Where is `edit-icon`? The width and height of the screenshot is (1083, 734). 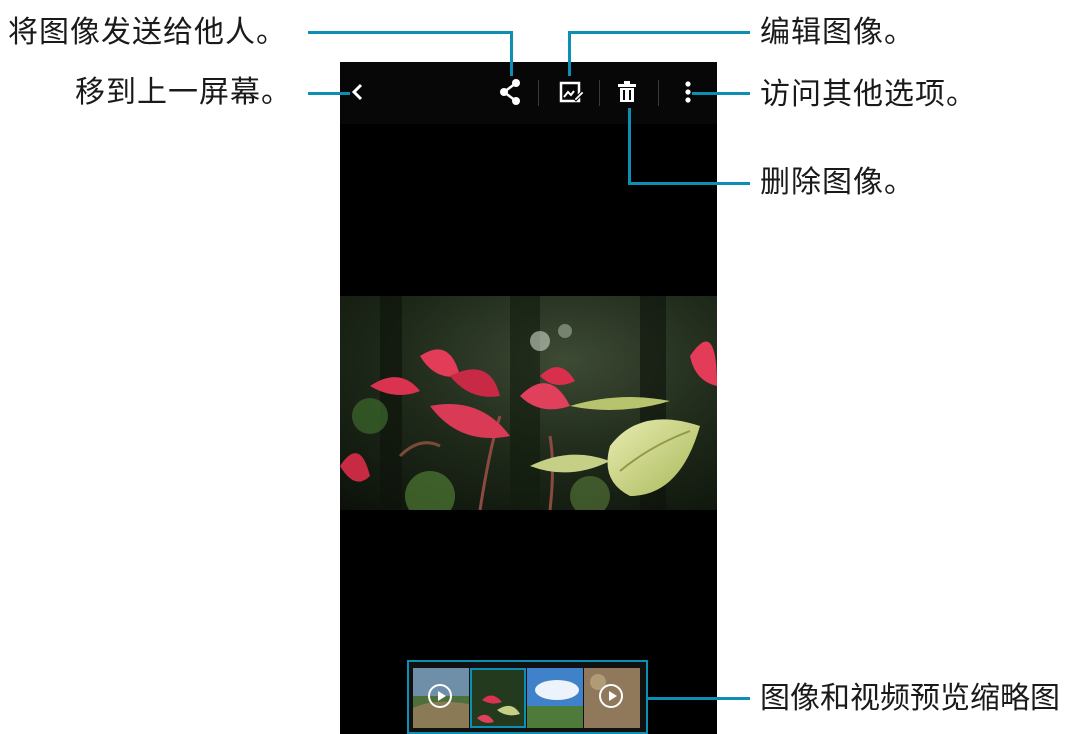
edit-icon is located at coordinates (572, 92).